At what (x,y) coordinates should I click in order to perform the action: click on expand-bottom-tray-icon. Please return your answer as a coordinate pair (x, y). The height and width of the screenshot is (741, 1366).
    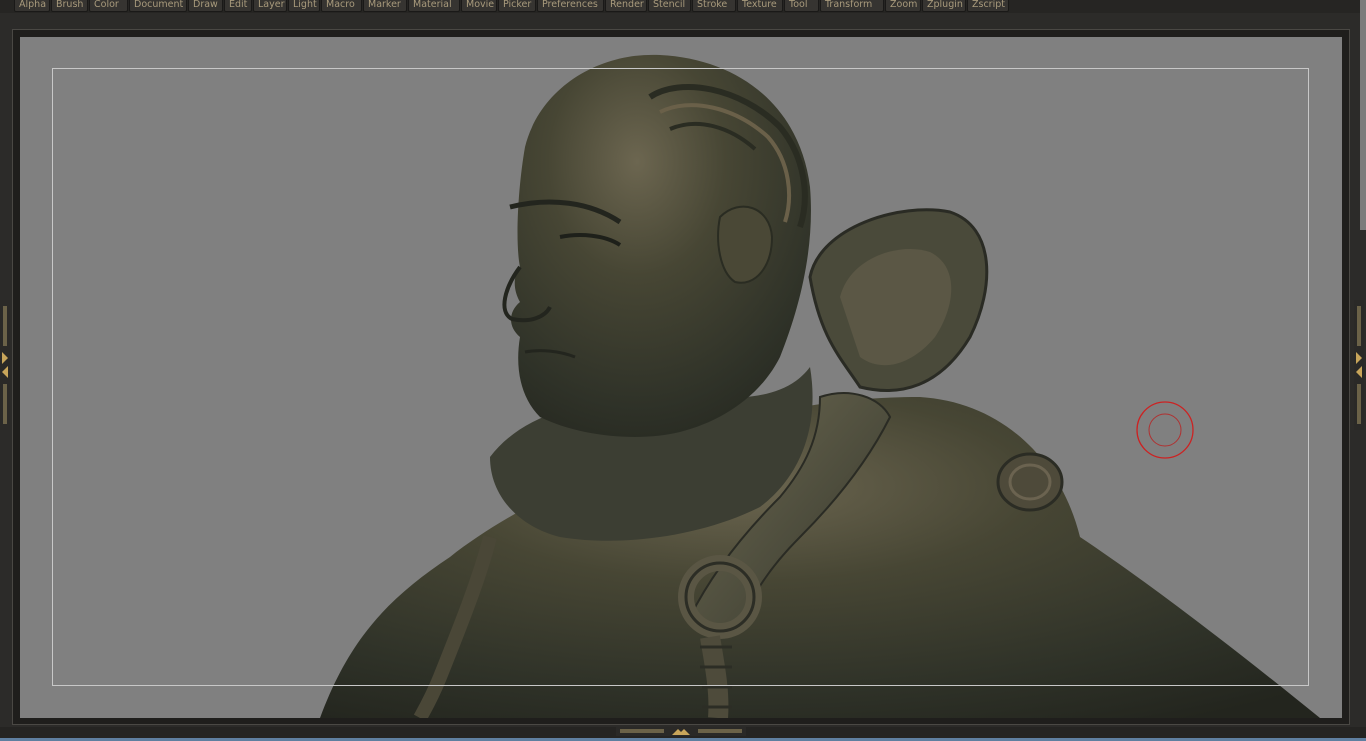
    Looking at the image, I should click on (681, 731).